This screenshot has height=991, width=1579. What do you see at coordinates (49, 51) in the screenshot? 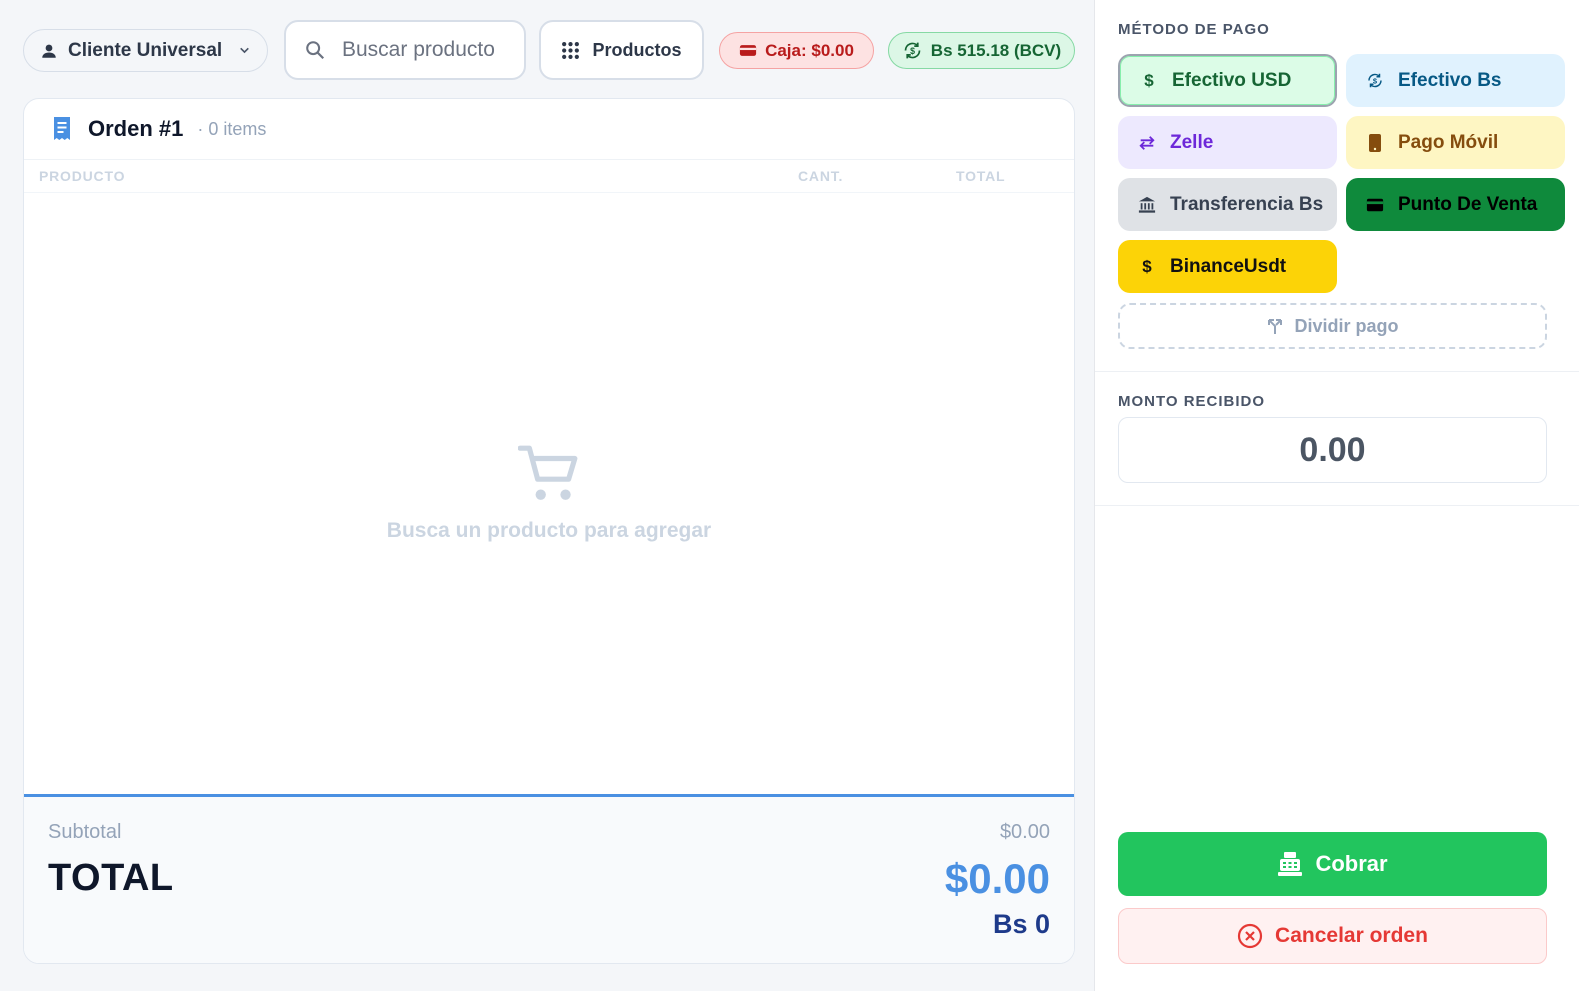
I see `user-icon` at bounding box center [49, 51].